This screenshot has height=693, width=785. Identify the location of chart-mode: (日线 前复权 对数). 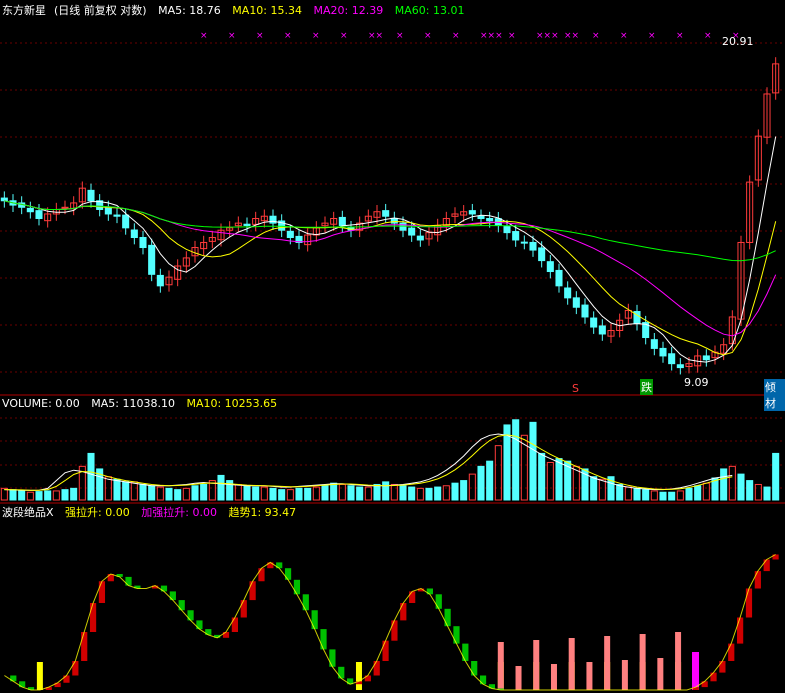
(100, 10).